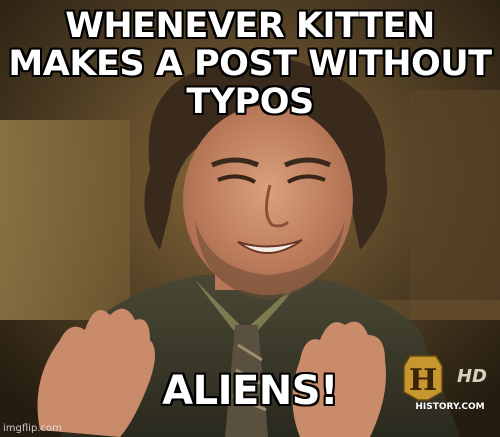  Describe the element at coordinates (65, 220) in the screenshot. I see `background-panel-left` at that location.